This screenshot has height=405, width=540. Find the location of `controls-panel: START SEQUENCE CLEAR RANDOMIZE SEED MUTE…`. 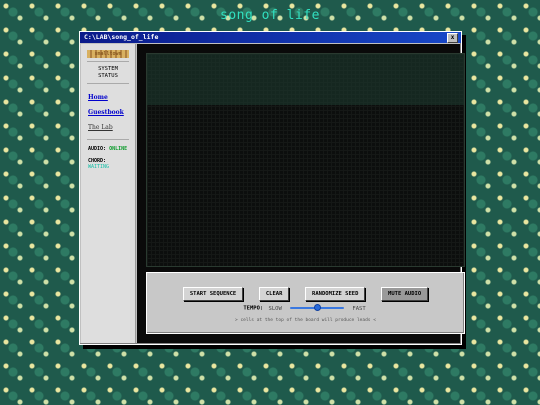

controls-panel: START SEQUENCE CLEAR RANDOMIZE SEED MUTE… is located at coordinates (305, 303).